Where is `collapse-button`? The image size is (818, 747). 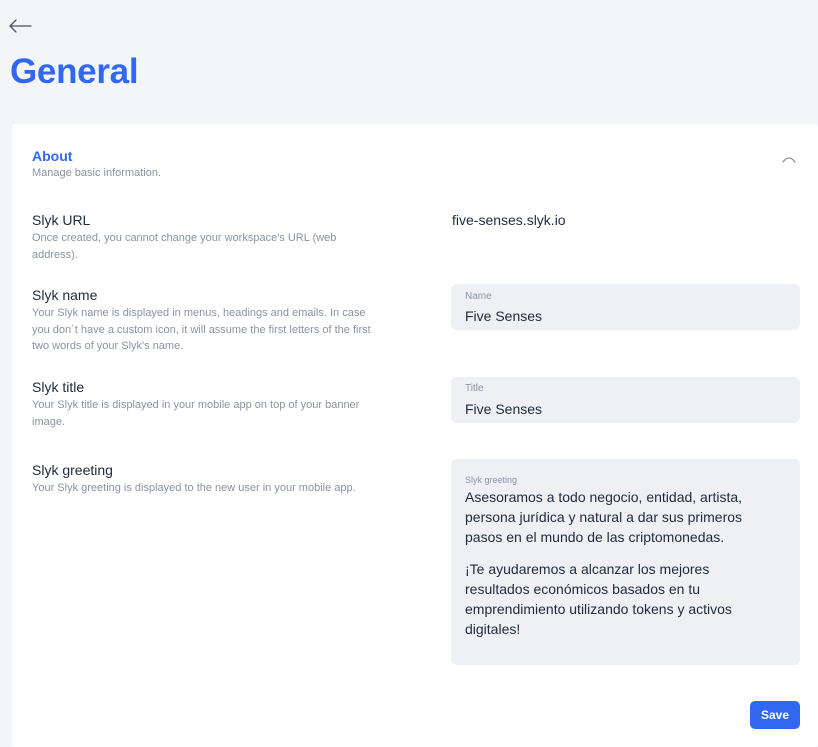
collapse-button is located at coordinates (789, 159).